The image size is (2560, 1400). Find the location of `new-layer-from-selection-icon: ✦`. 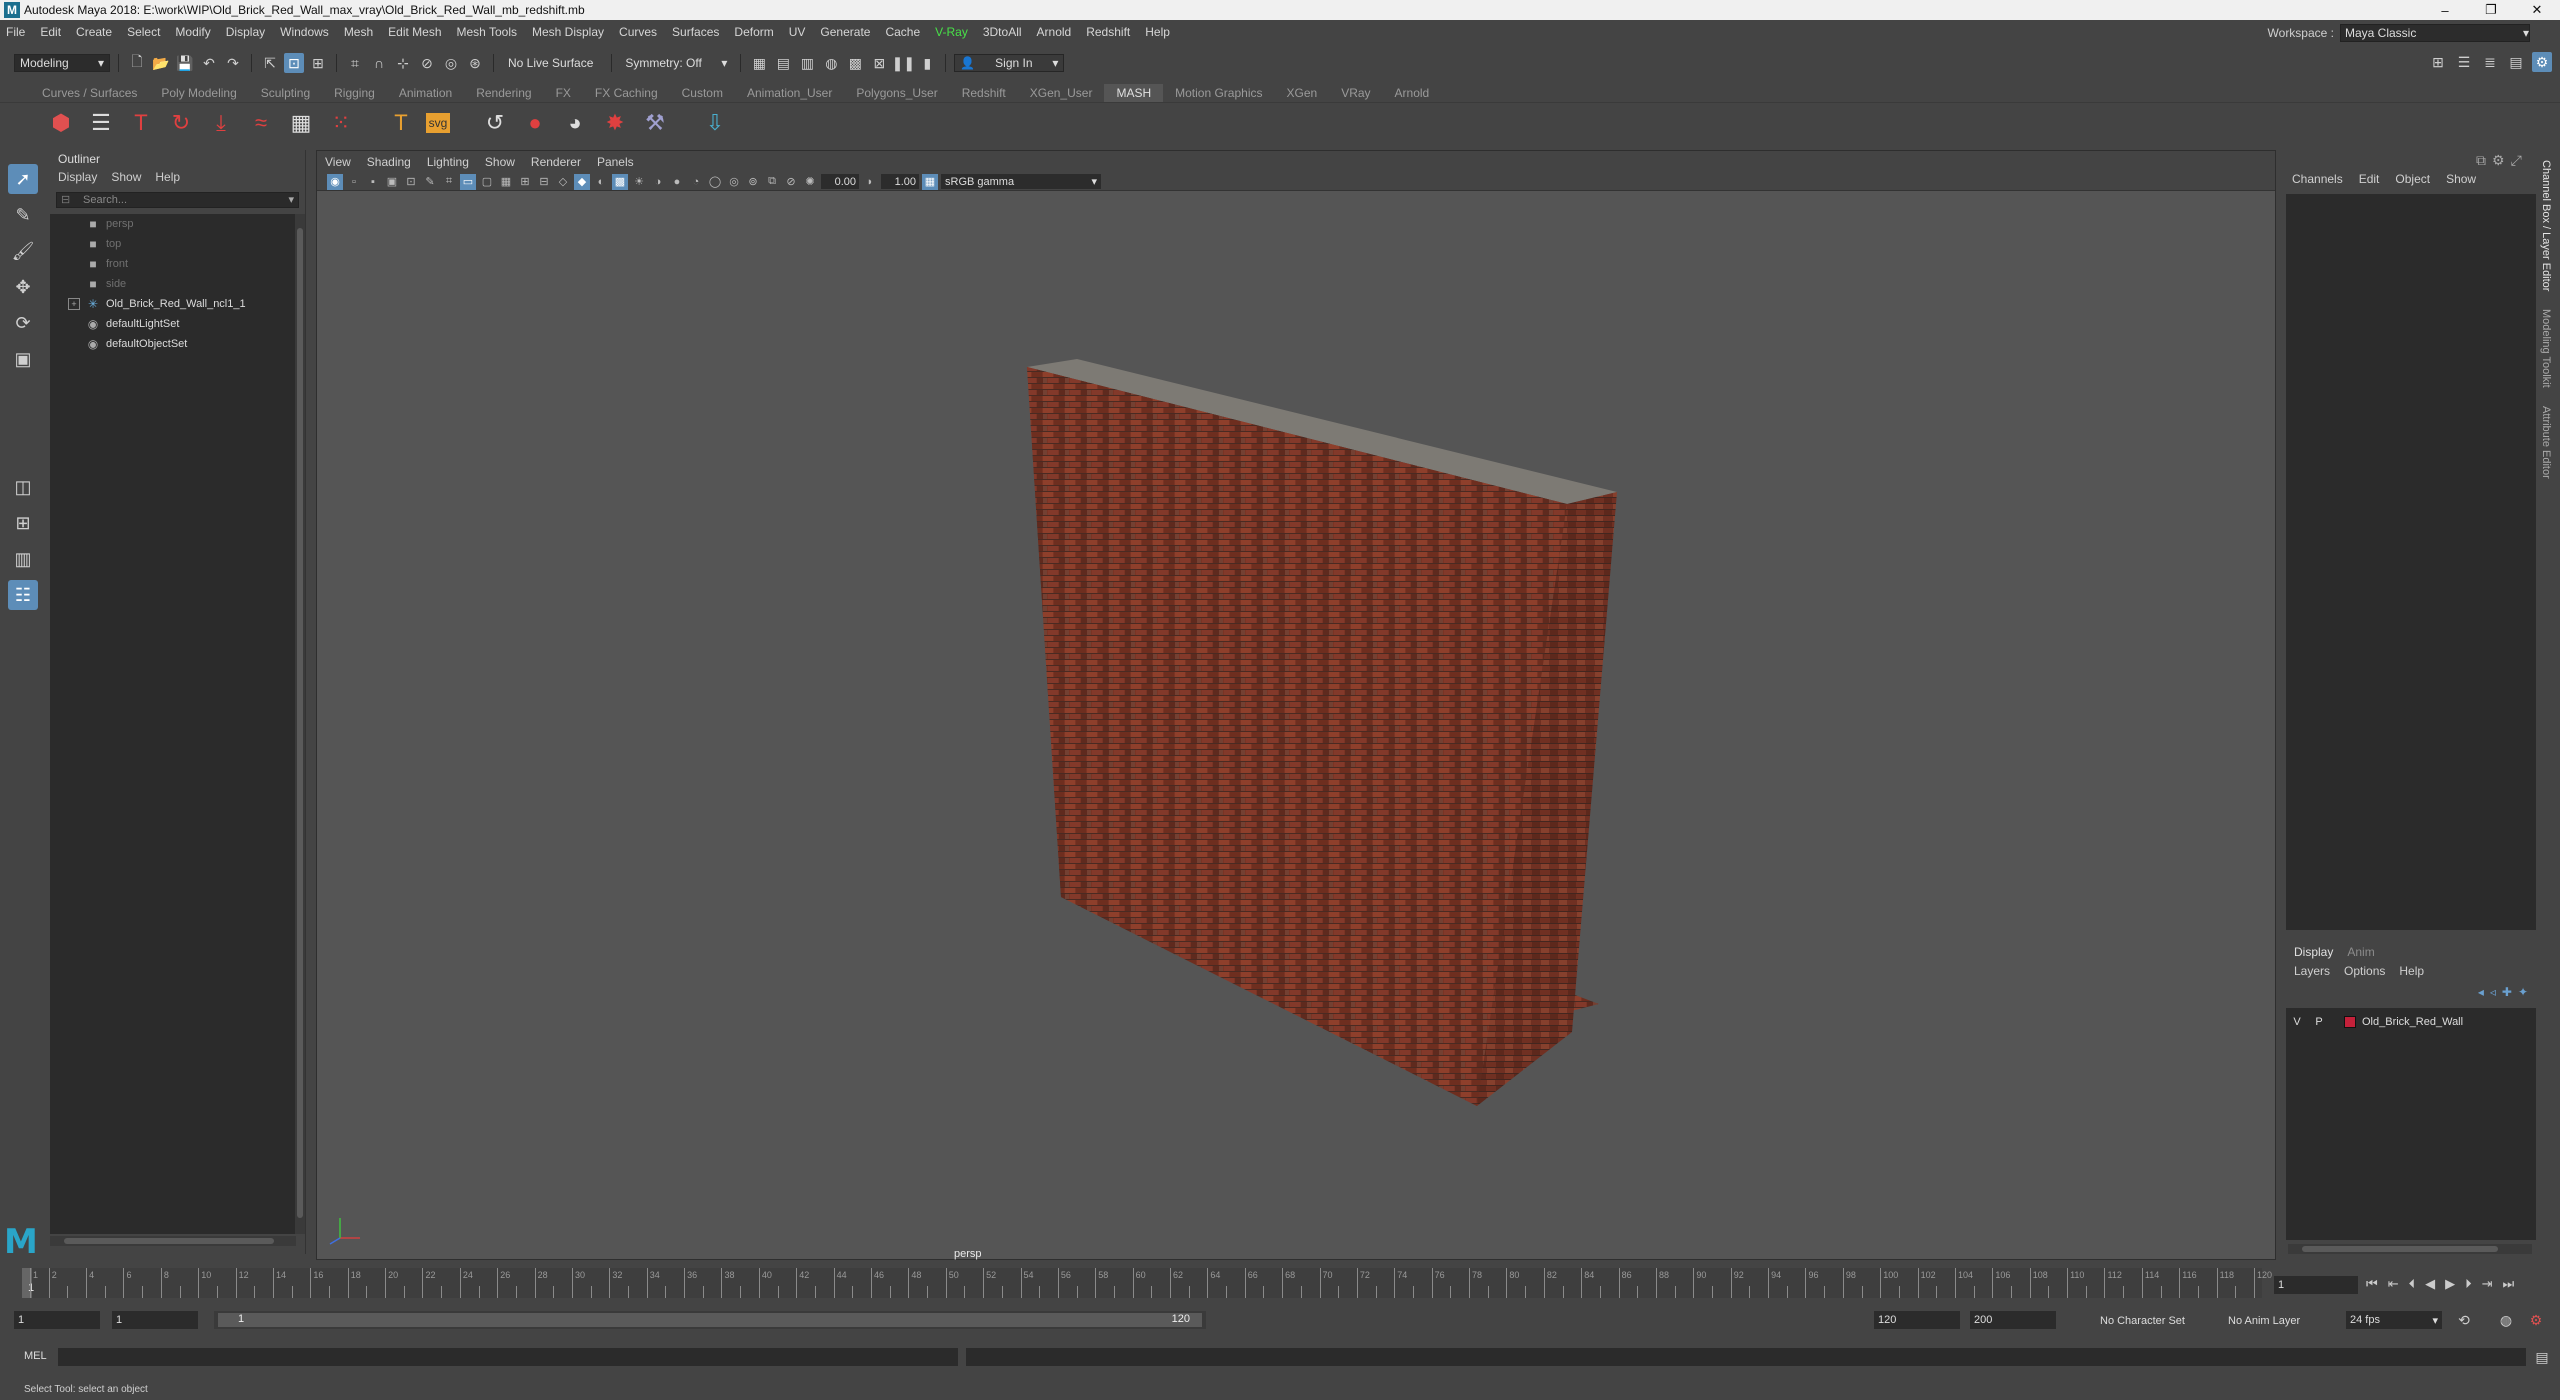

new-layer-from-selection-icon: ✦ is located at coordinates (2523, 992).